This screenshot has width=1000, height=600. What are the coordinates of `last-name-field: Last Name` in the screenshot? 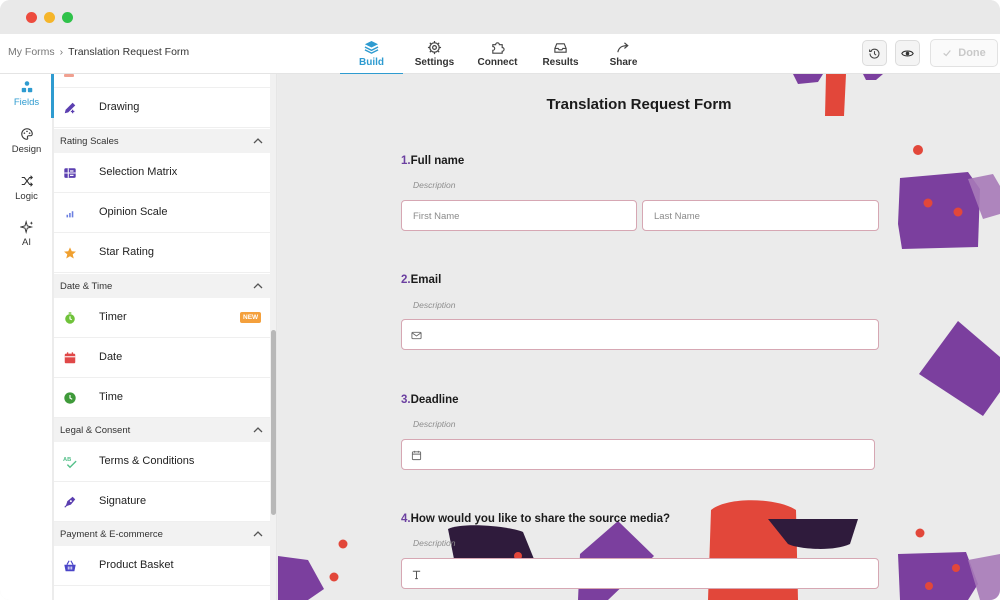 It's located at (760, 215).